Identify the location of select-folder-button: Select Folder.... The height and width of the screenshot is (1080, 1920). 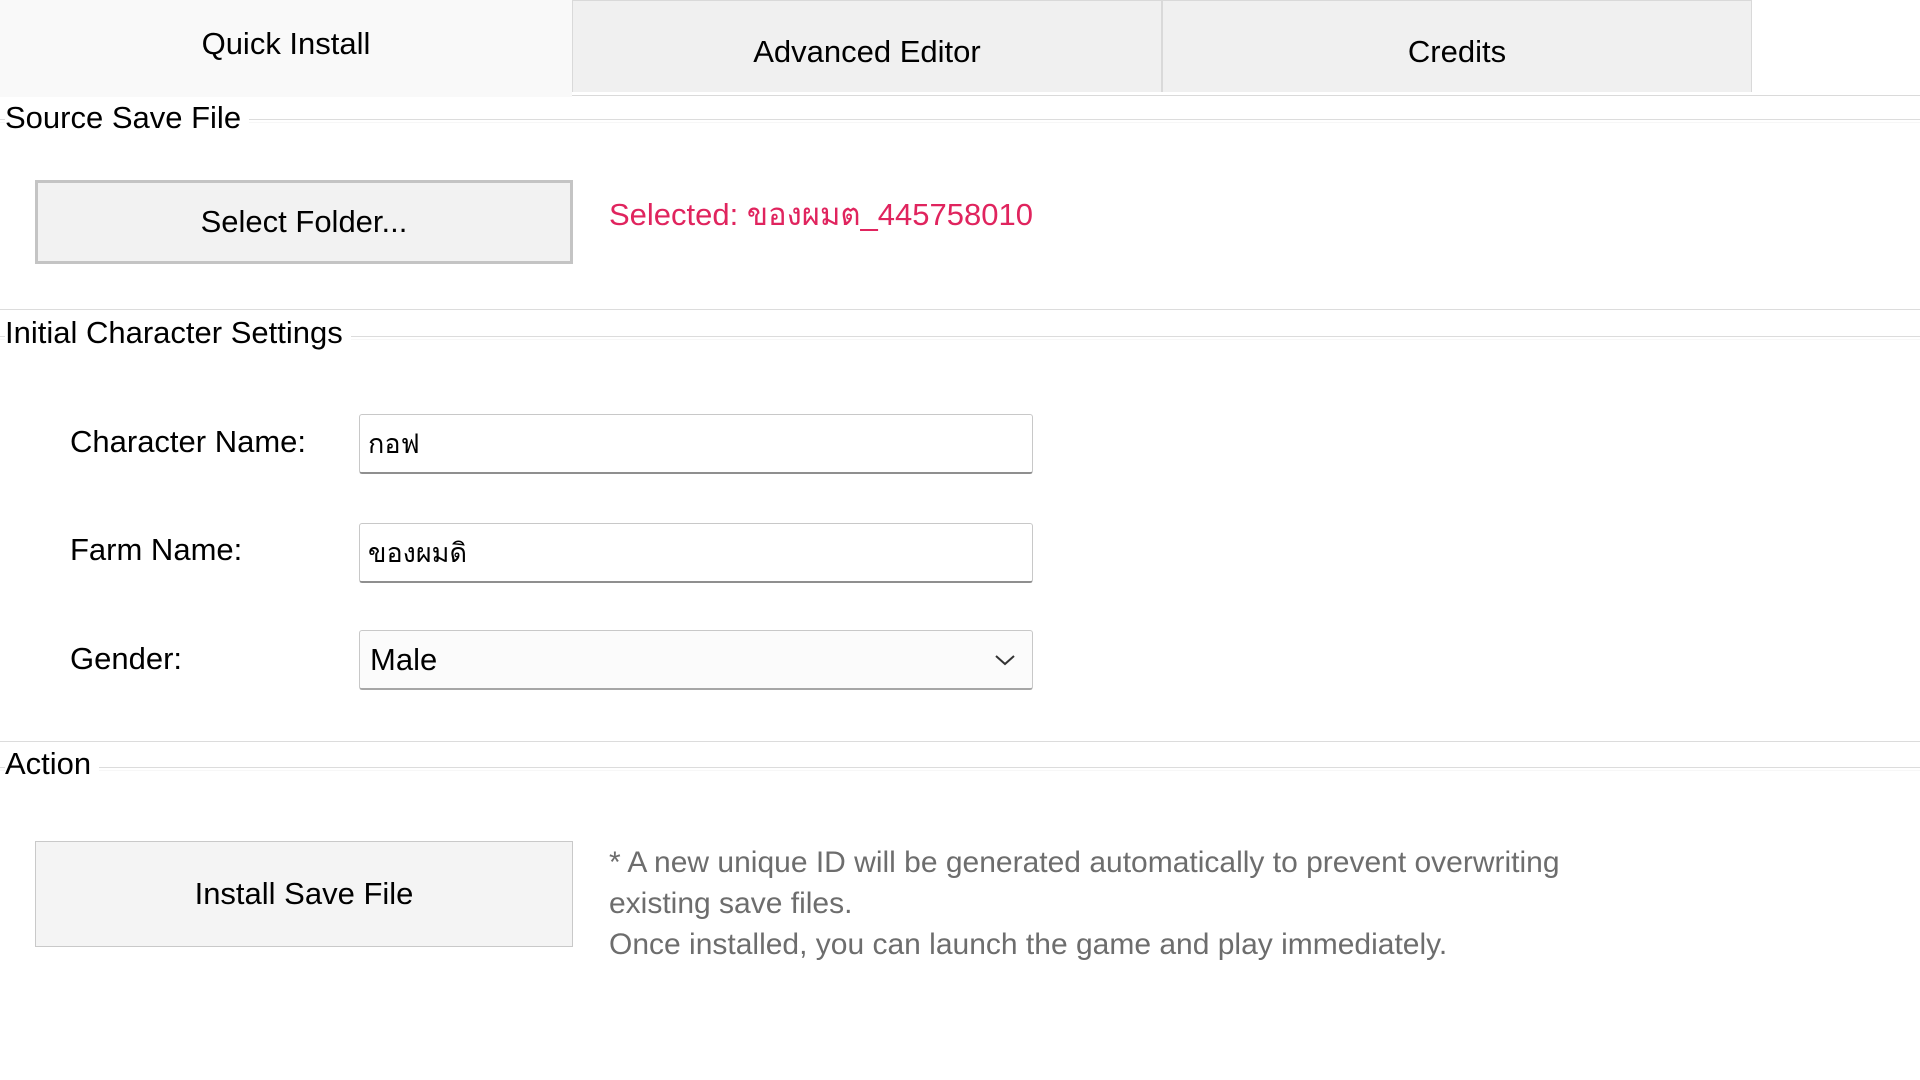
(304, 222).